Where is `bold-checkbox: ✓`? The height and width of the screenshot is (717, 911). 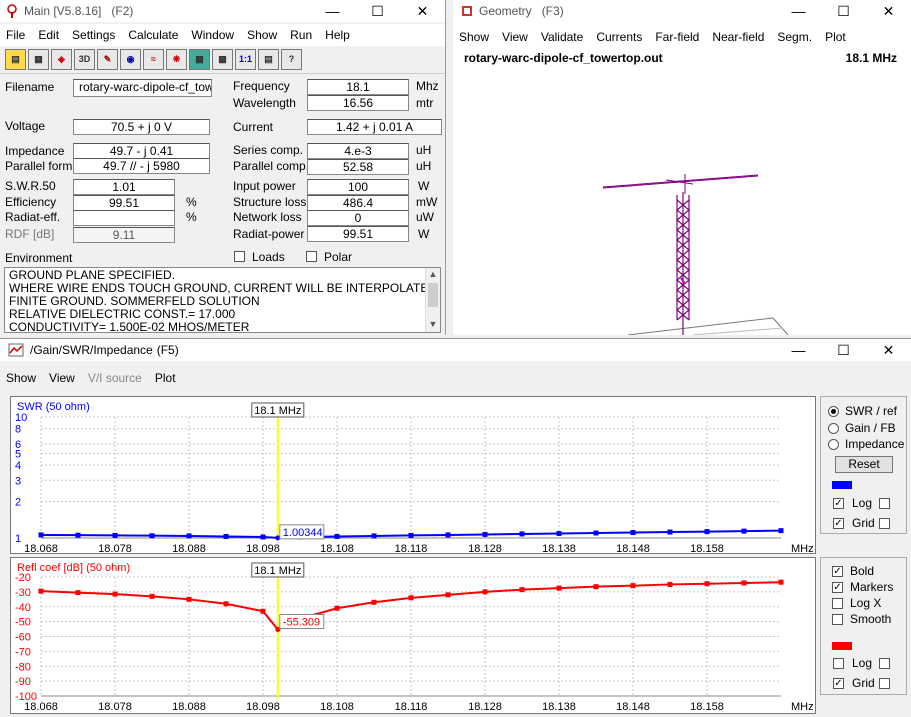 bold-checkbox: ✓ is located at coordinates (837, 571).